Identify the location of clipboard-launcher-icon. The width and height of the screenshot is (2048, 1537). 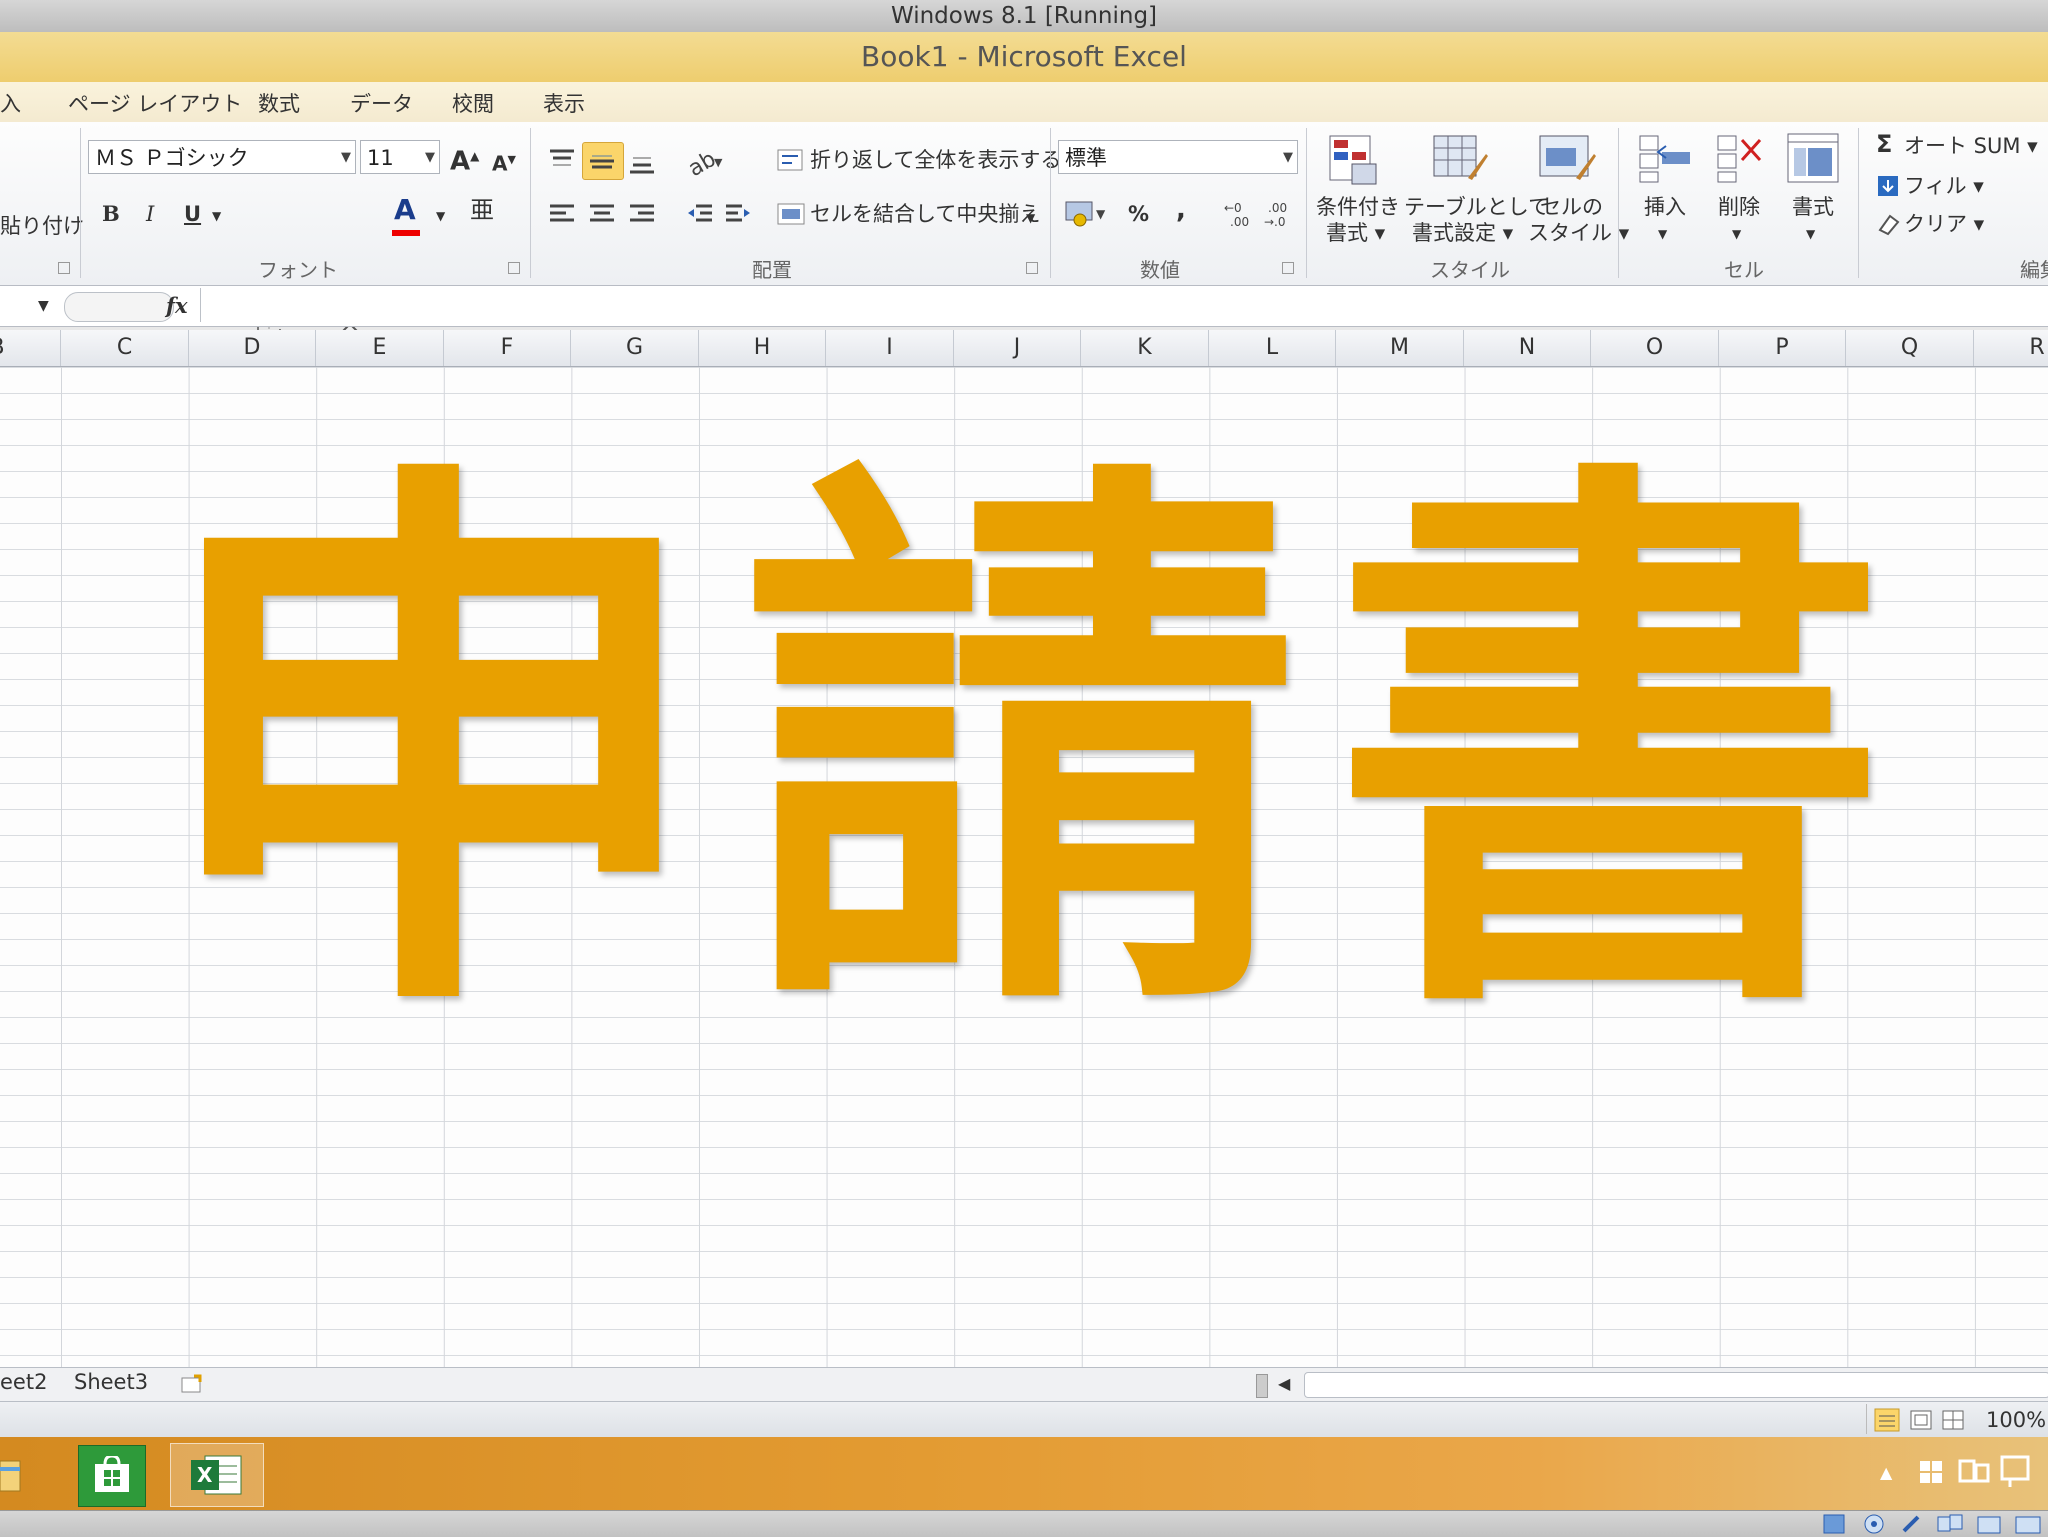
(64, 268).